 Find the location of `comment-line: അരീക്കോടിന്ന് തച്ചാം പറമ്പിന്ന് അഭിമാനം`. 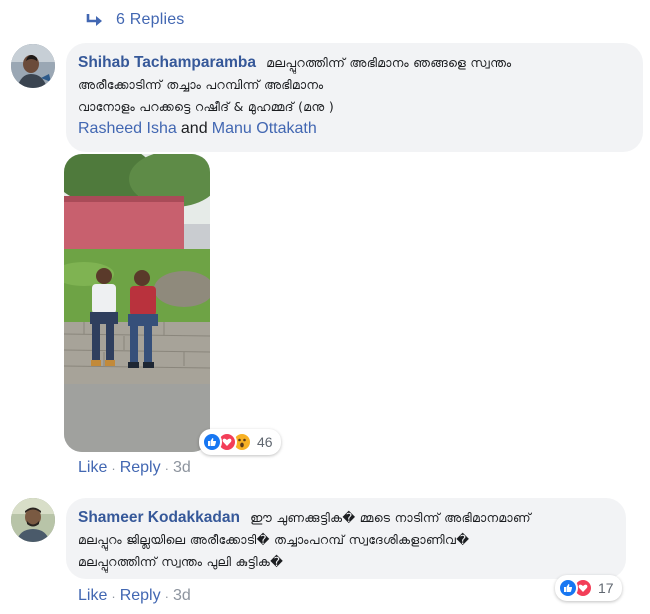

comment-line: അരീക്കോടിന്ന് തച്ചാം പറമ്പിന്ന് അഭിമാനം is located at coordinates (353, 85).